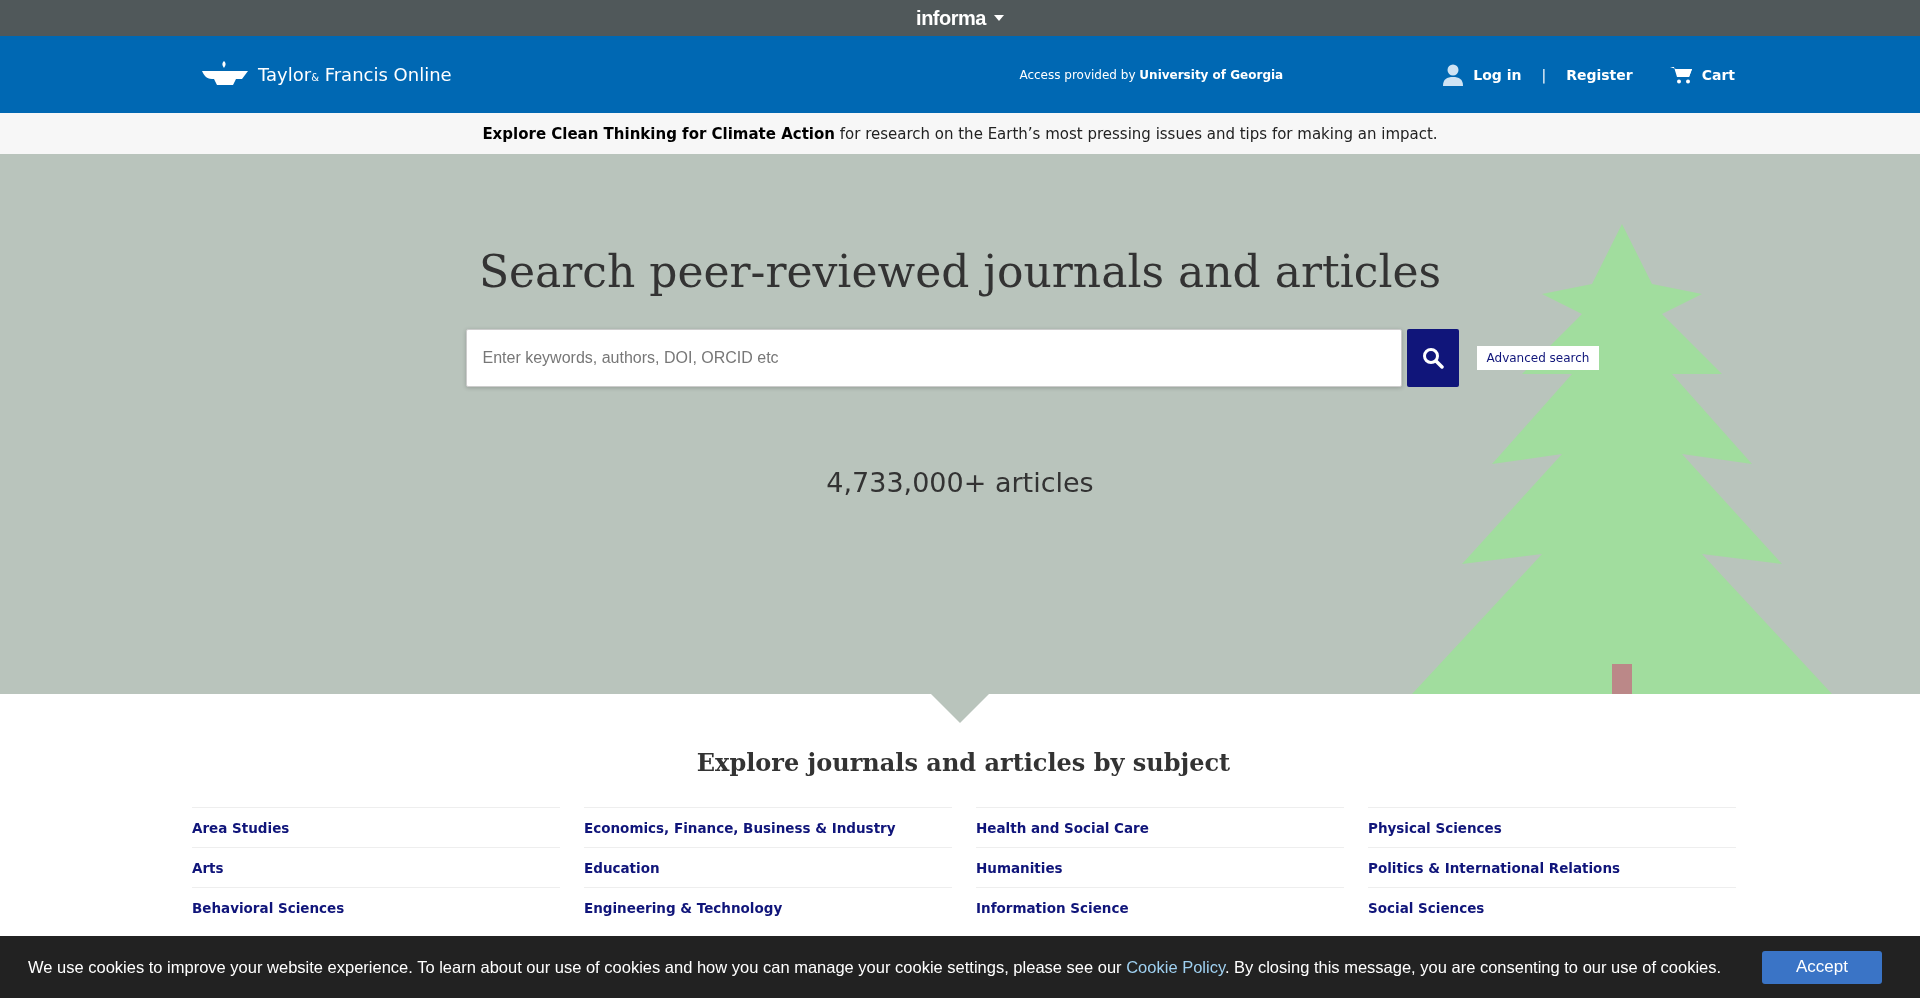  Describe the element at coordinates (1680, 74) in the screenshot. I see `cart-icon` at that location.